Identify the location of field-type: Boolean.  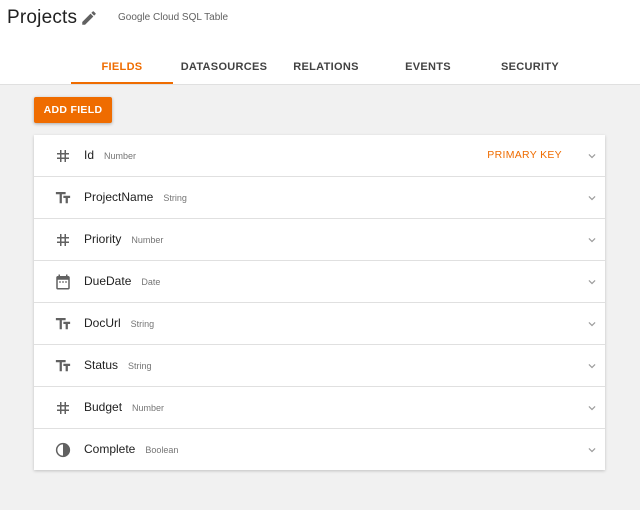
(162, 450).